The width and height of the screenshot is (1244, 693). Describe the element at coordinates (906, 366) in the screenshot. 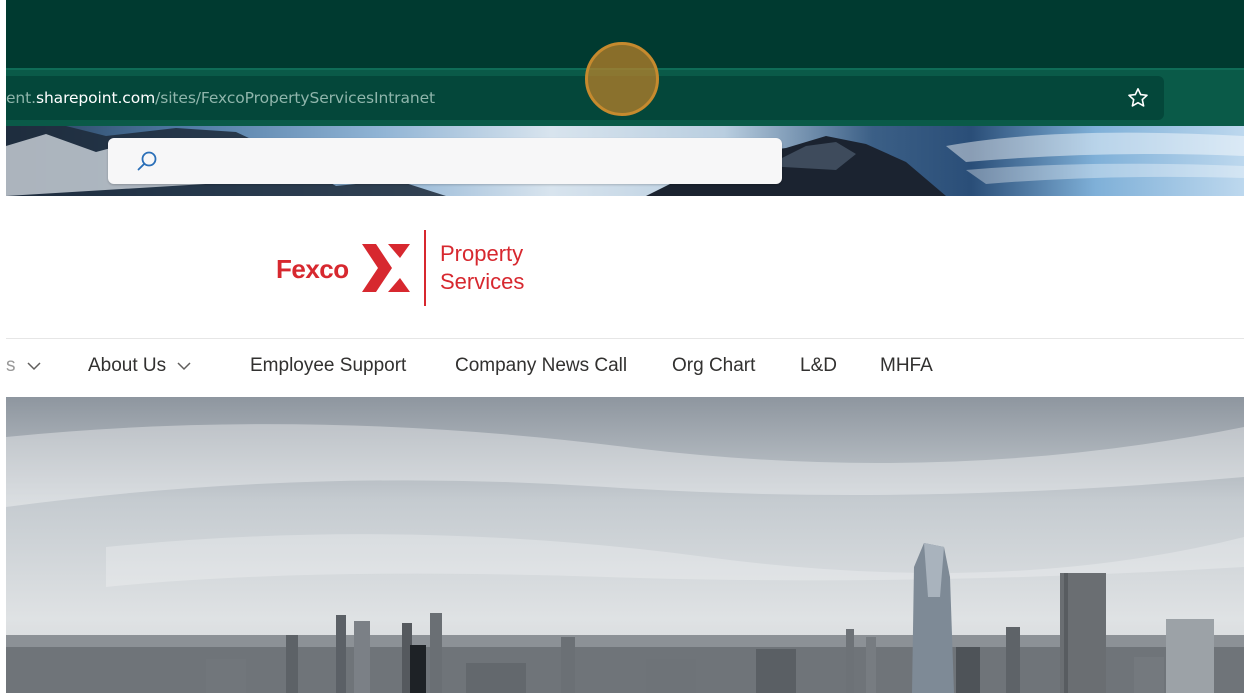

I see `nav-item-mhfa: MHFA` at that location.